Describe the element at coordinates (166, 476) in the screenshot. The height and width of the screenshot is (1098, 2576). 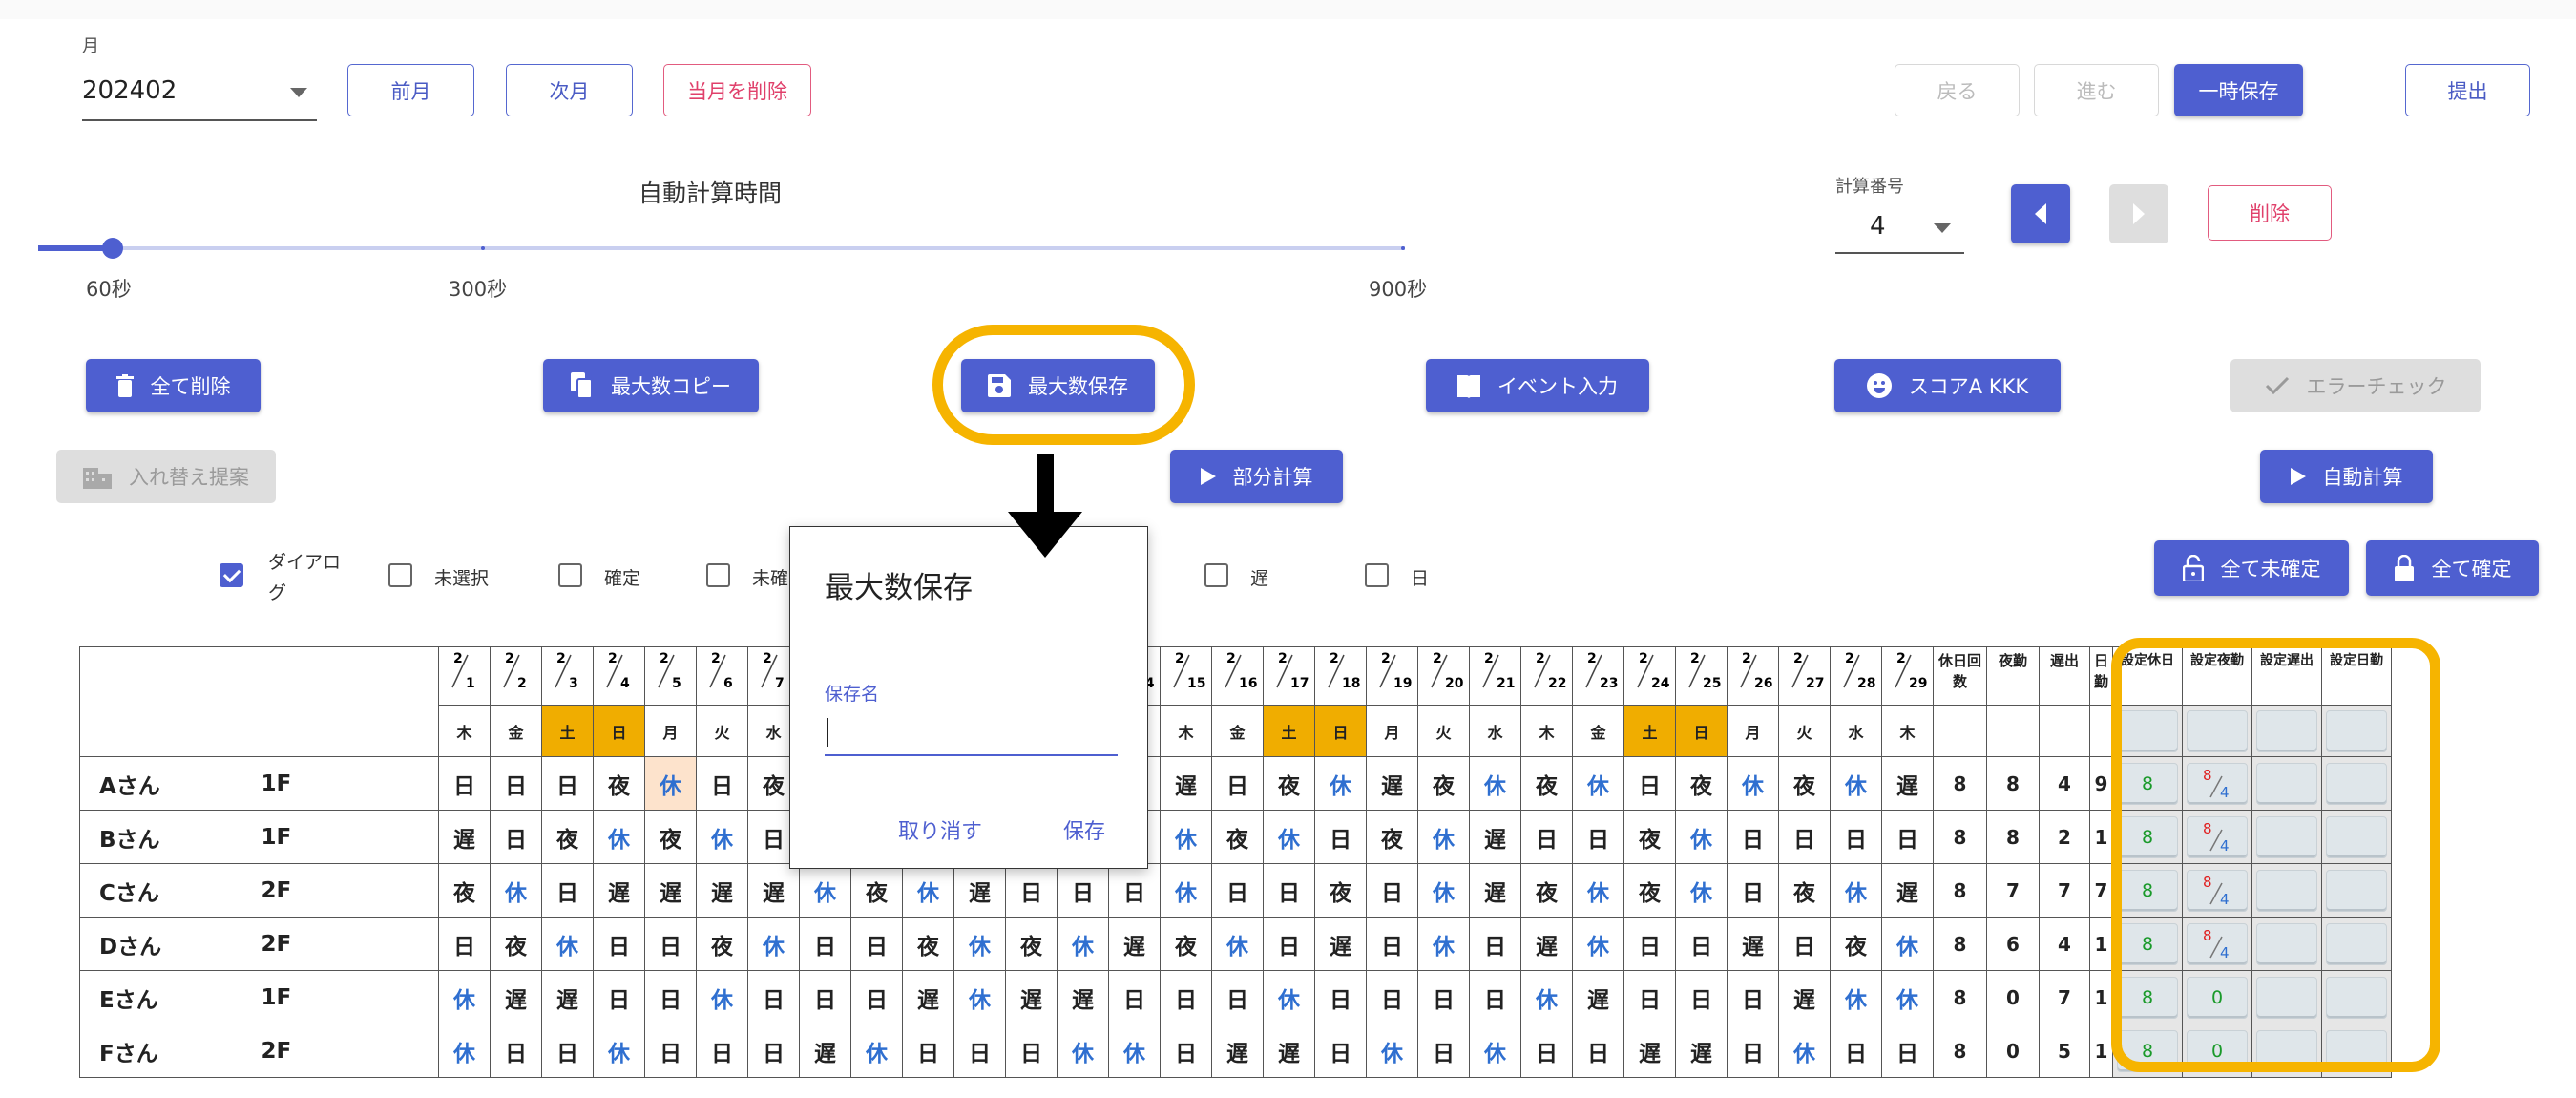
I see `swap-suggest-button: 入れ替え提案` at that location.